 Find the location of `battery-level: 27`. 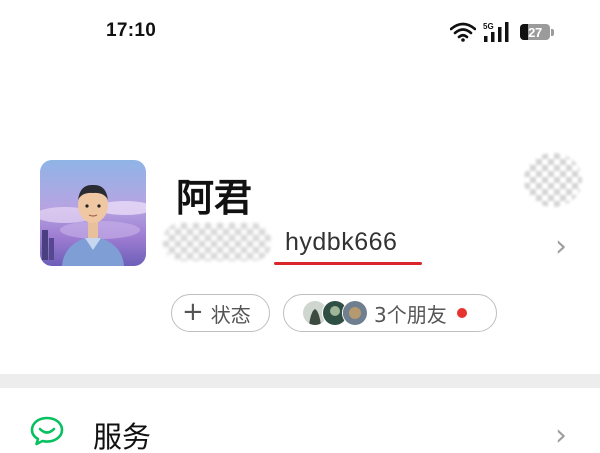

battery-level: 27 is located at coordinates (535, 32).